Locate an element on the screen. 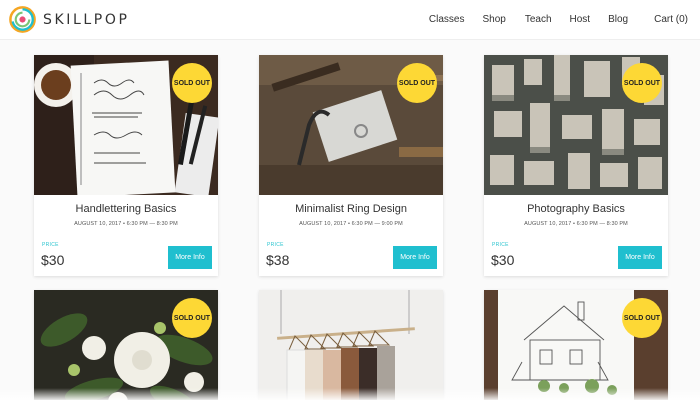 The image size is (700, 400). brand-name: SKILLPOP is located at coordinates (86, 19).